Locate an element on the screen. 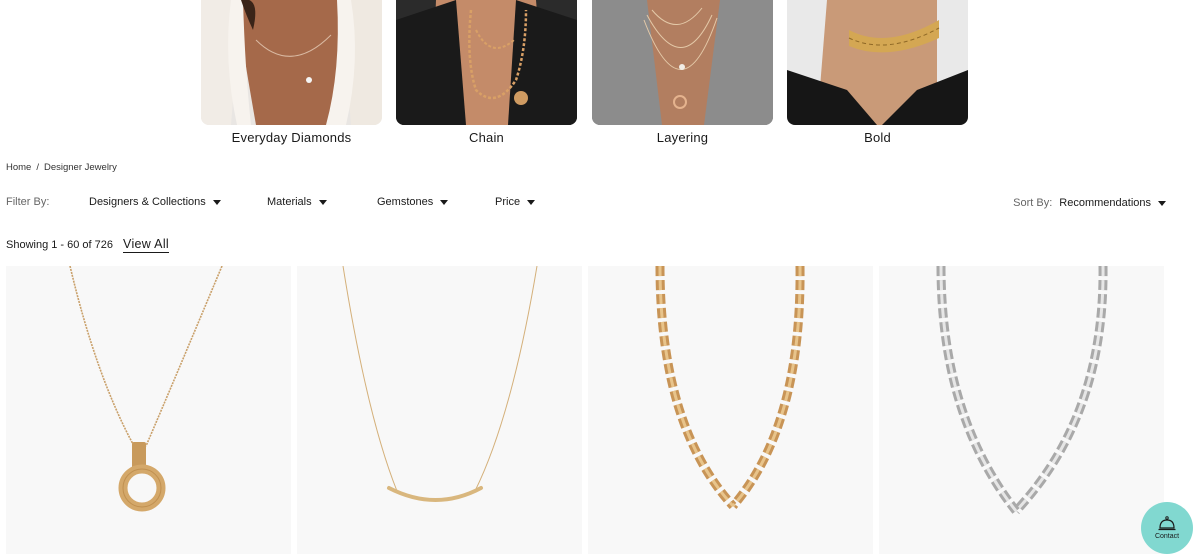  filter-designers-collections: Designers & Collections is located at coordinates (155, 202).